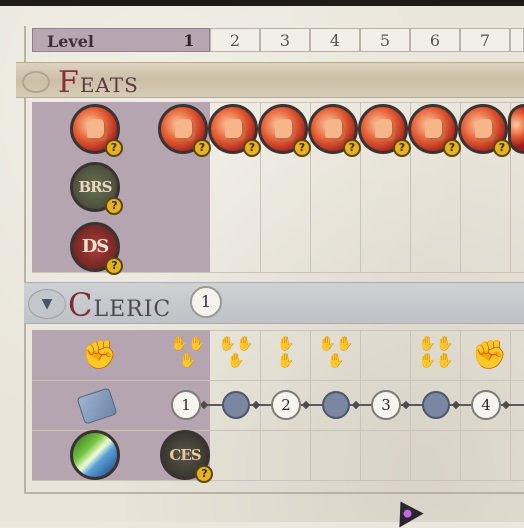  Describe the element at coordinates (435, 40) in the screenshot. I see `level-6-header: 6` at that location.